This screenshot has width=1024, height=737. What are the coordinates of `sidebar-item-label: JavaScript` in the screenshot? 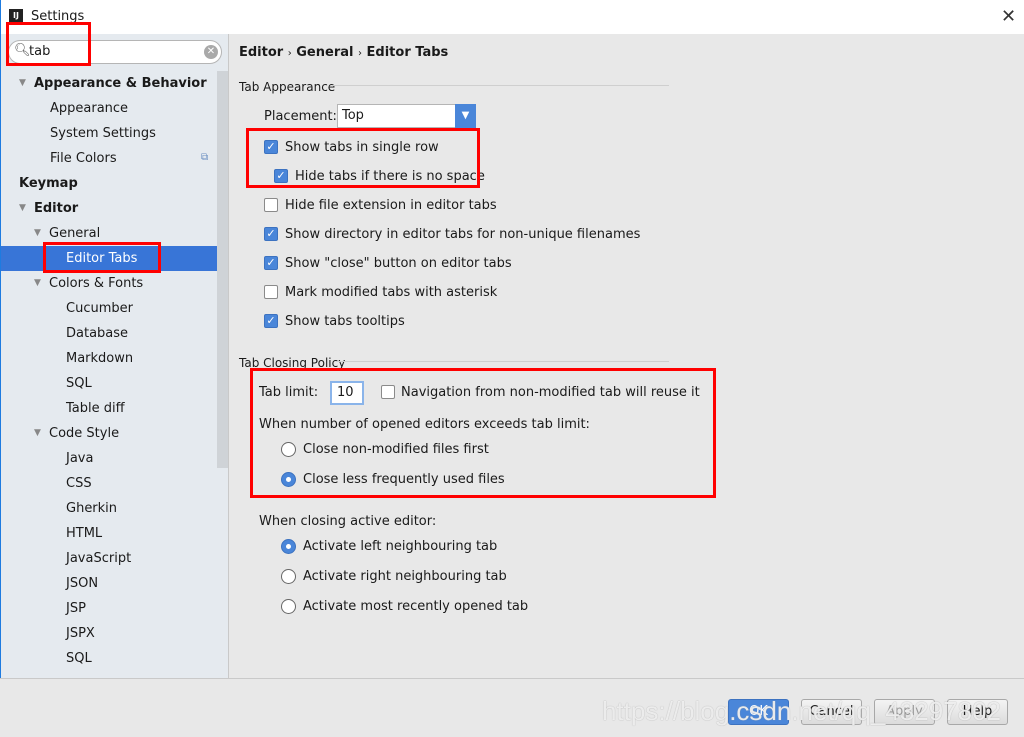 It's located at (99, 558).